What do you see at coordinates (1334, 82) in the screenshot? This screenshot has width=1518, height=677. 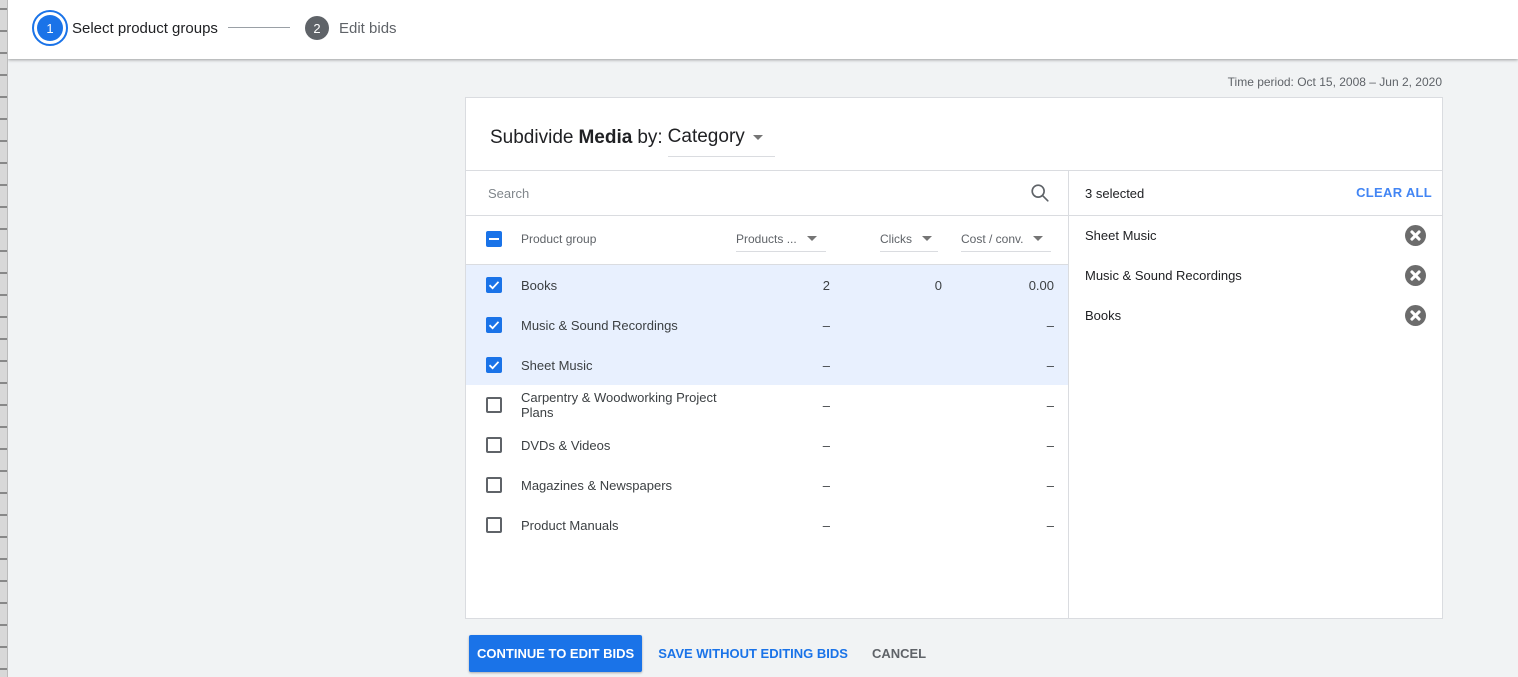 I see `time-period-label: Time period: Oct 15, 2008 – Jun 2, 2020` at bounding box center [1334, 82].